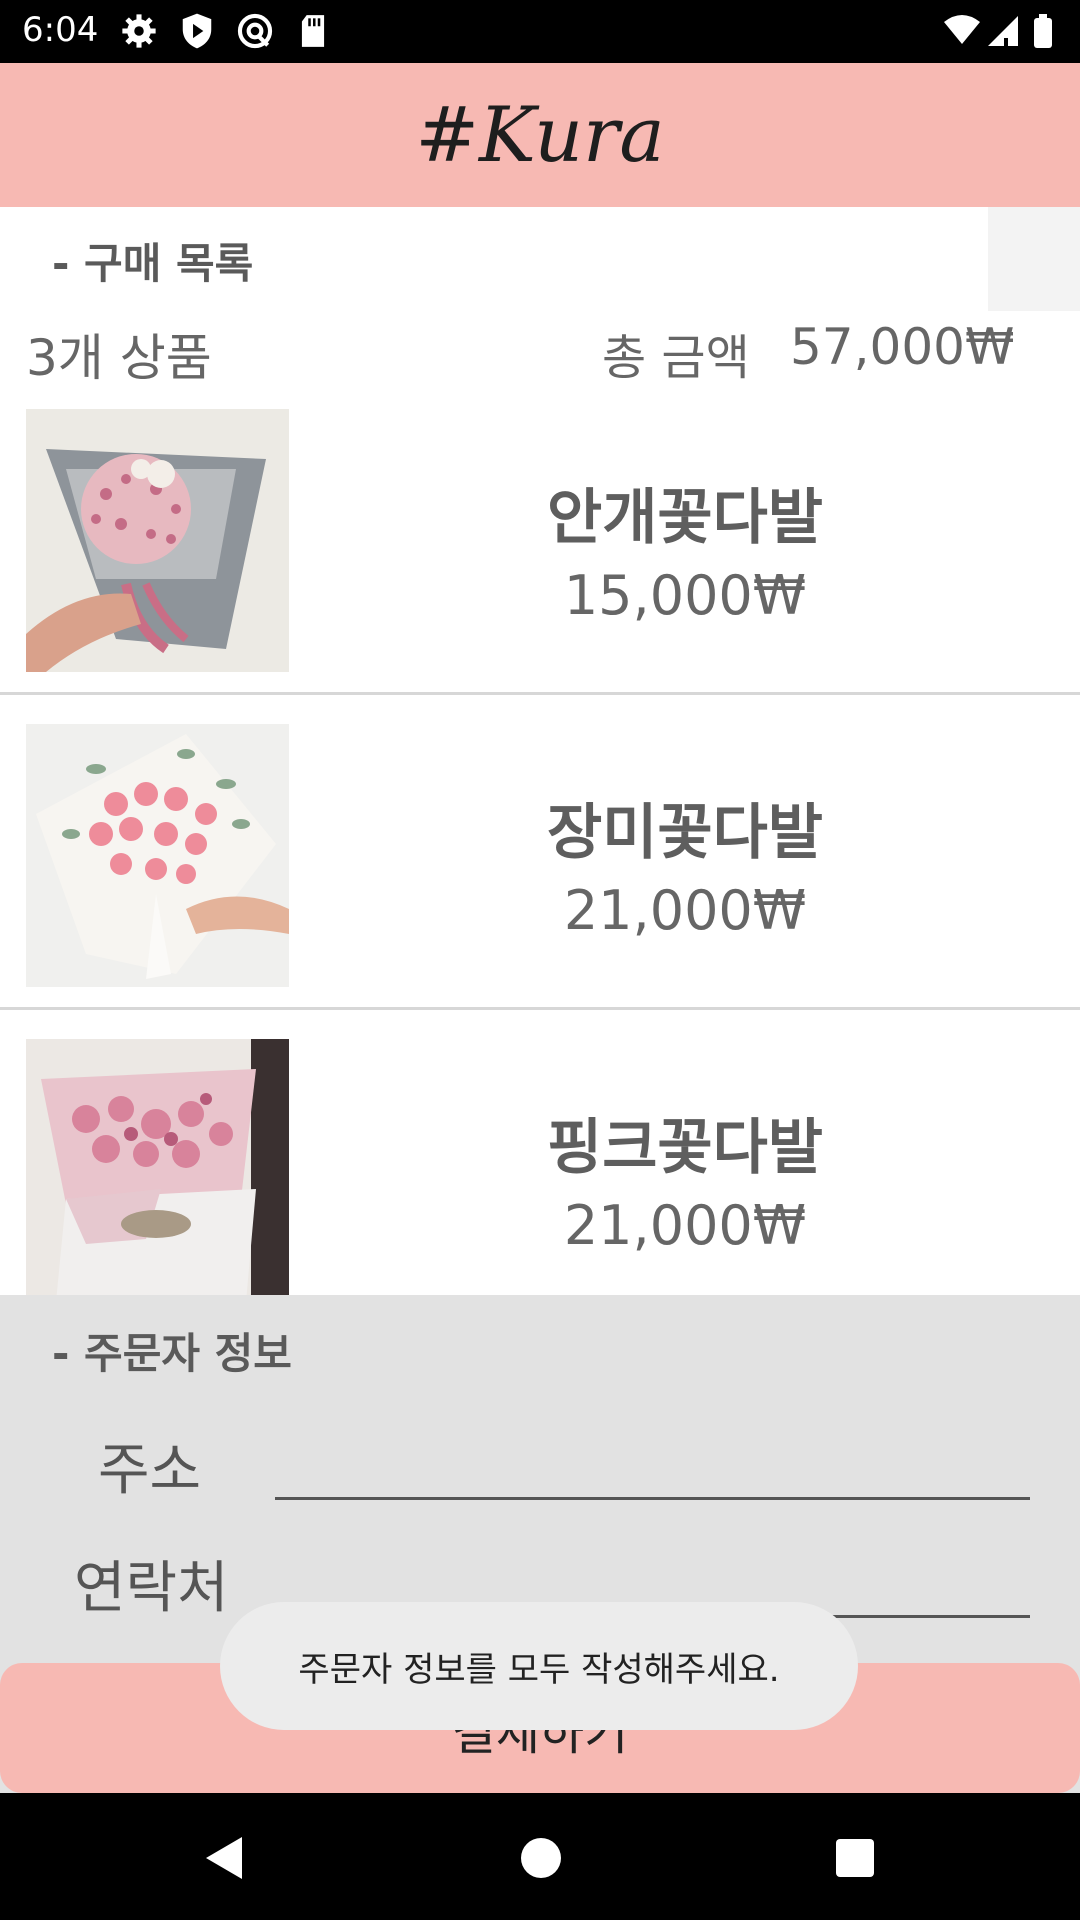 The image size is (1080, 1920). I want to click on item-name: 안개꽃다발, so click(685, 518).